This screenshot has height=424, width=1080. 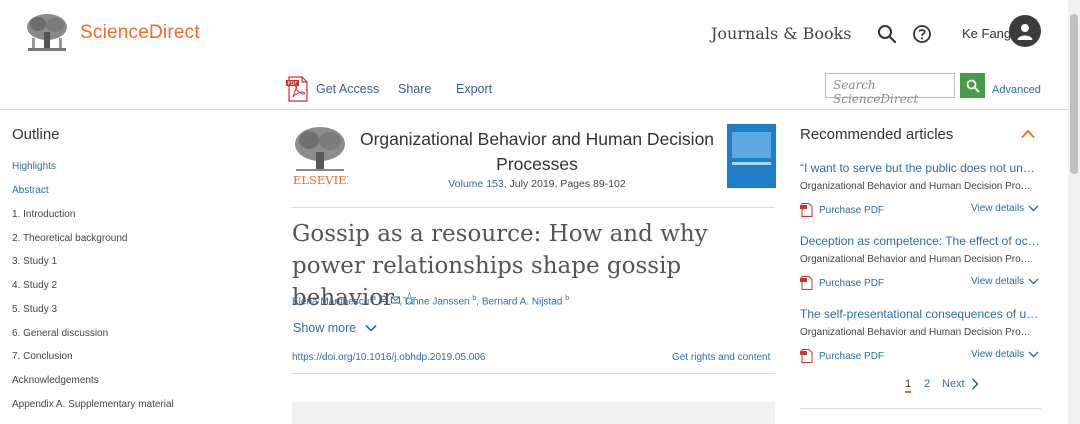 What do you see at coordinates (347, 89) in the screenshot?
I see `get-access-link: Get Access` at bounding box center [347, 89].